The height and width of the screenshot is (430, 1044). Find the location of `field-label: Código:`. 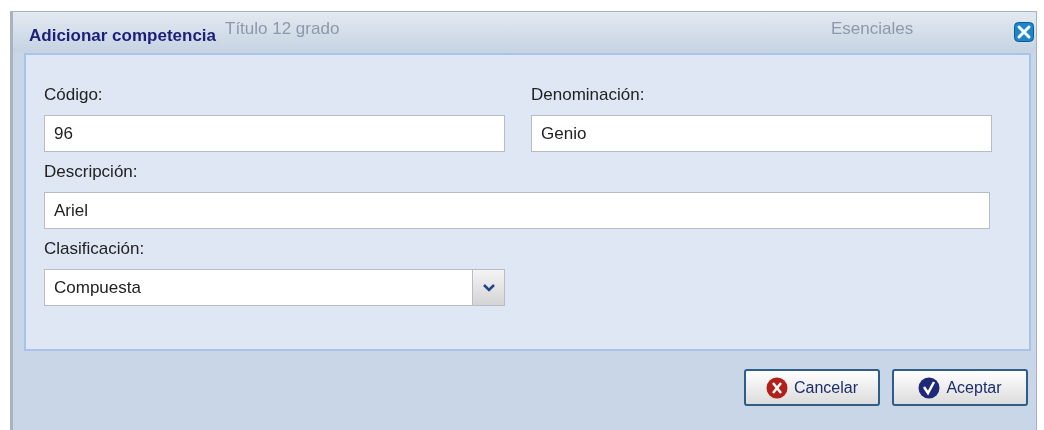

field-label: Código: is located at coordinates (74, 95).